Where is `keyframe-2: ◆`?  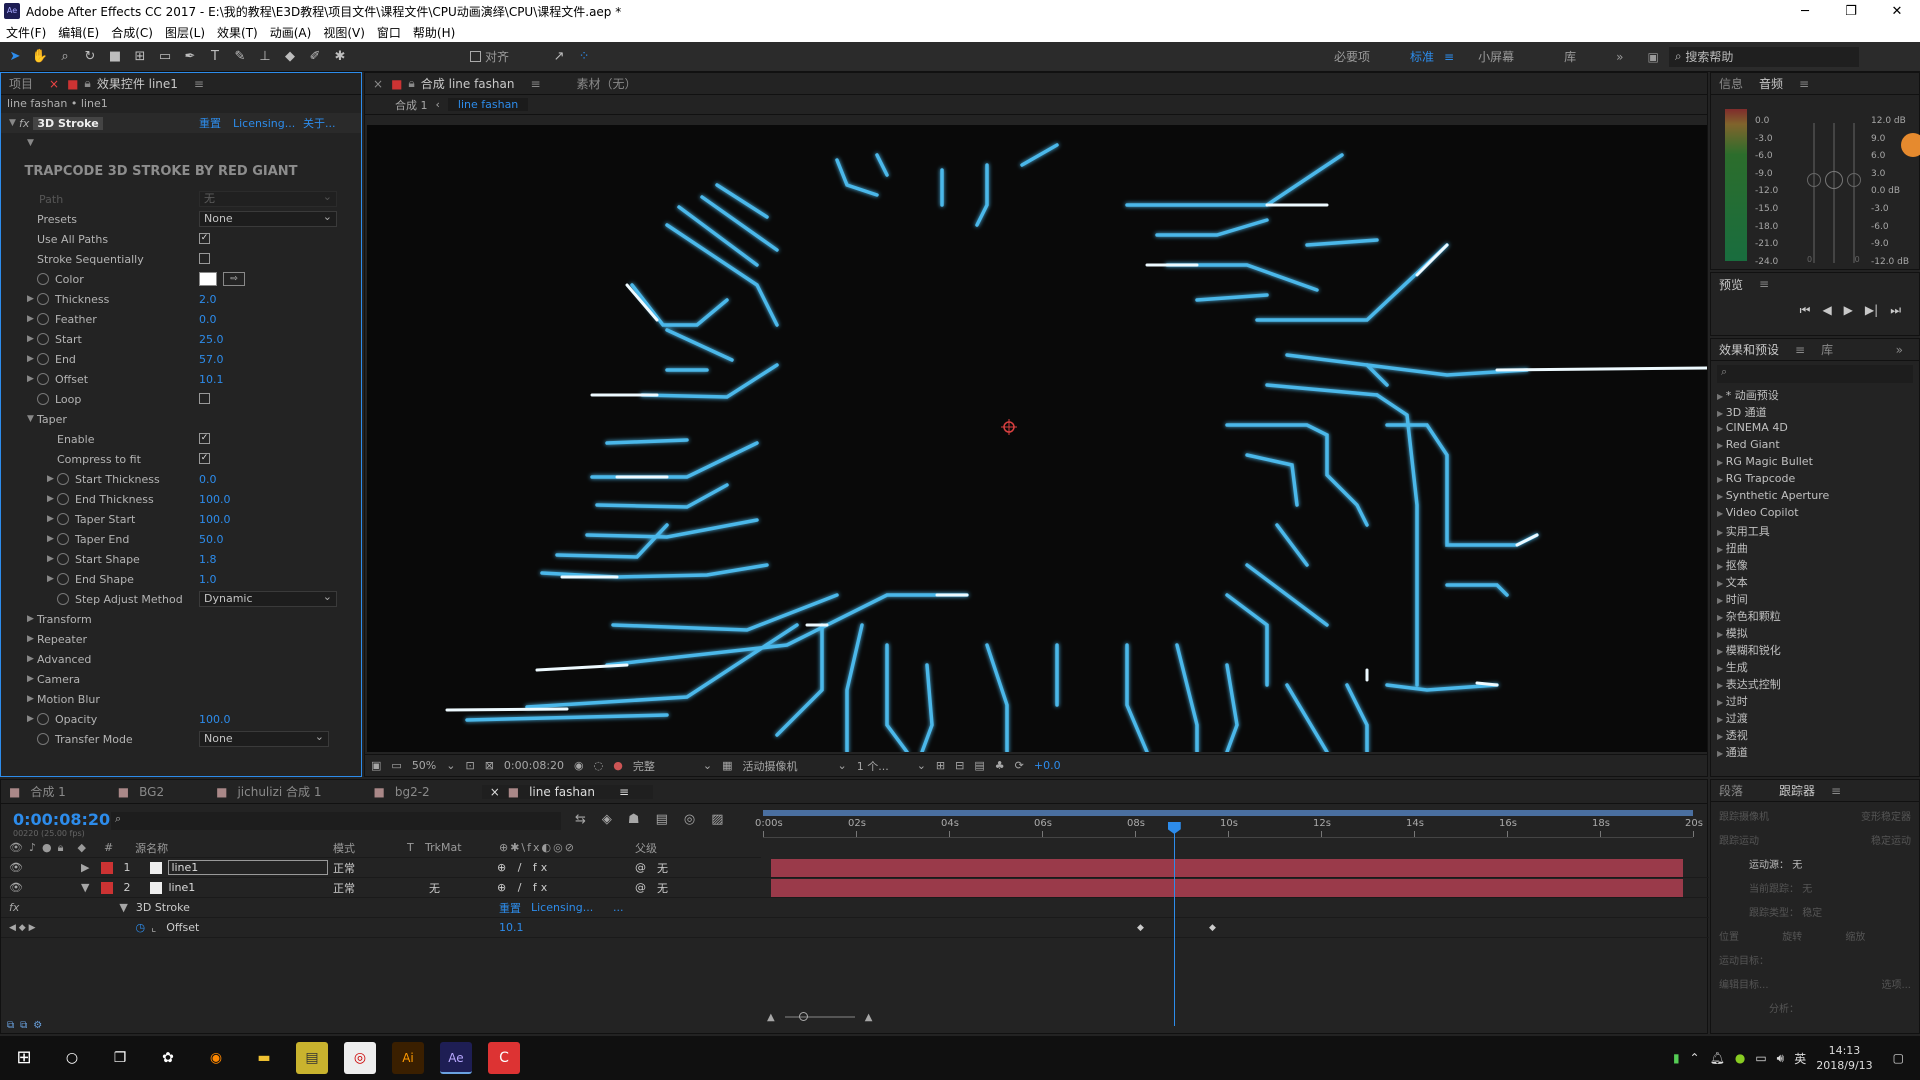 keyframe-2: ◆ is located at coordinates (1212, 928).